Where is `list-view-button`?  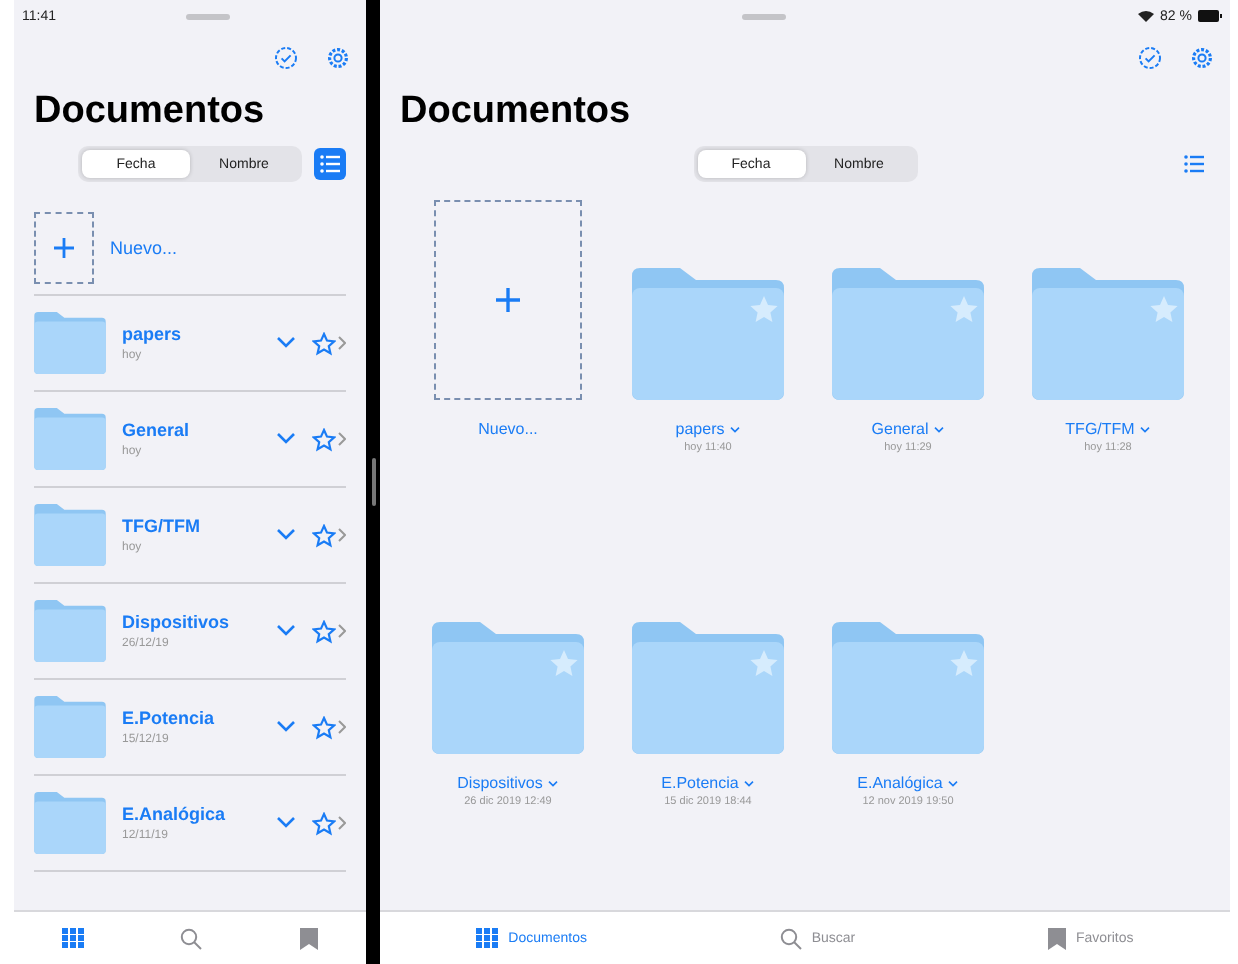
list-view-button is located at coordinates (330, 164).